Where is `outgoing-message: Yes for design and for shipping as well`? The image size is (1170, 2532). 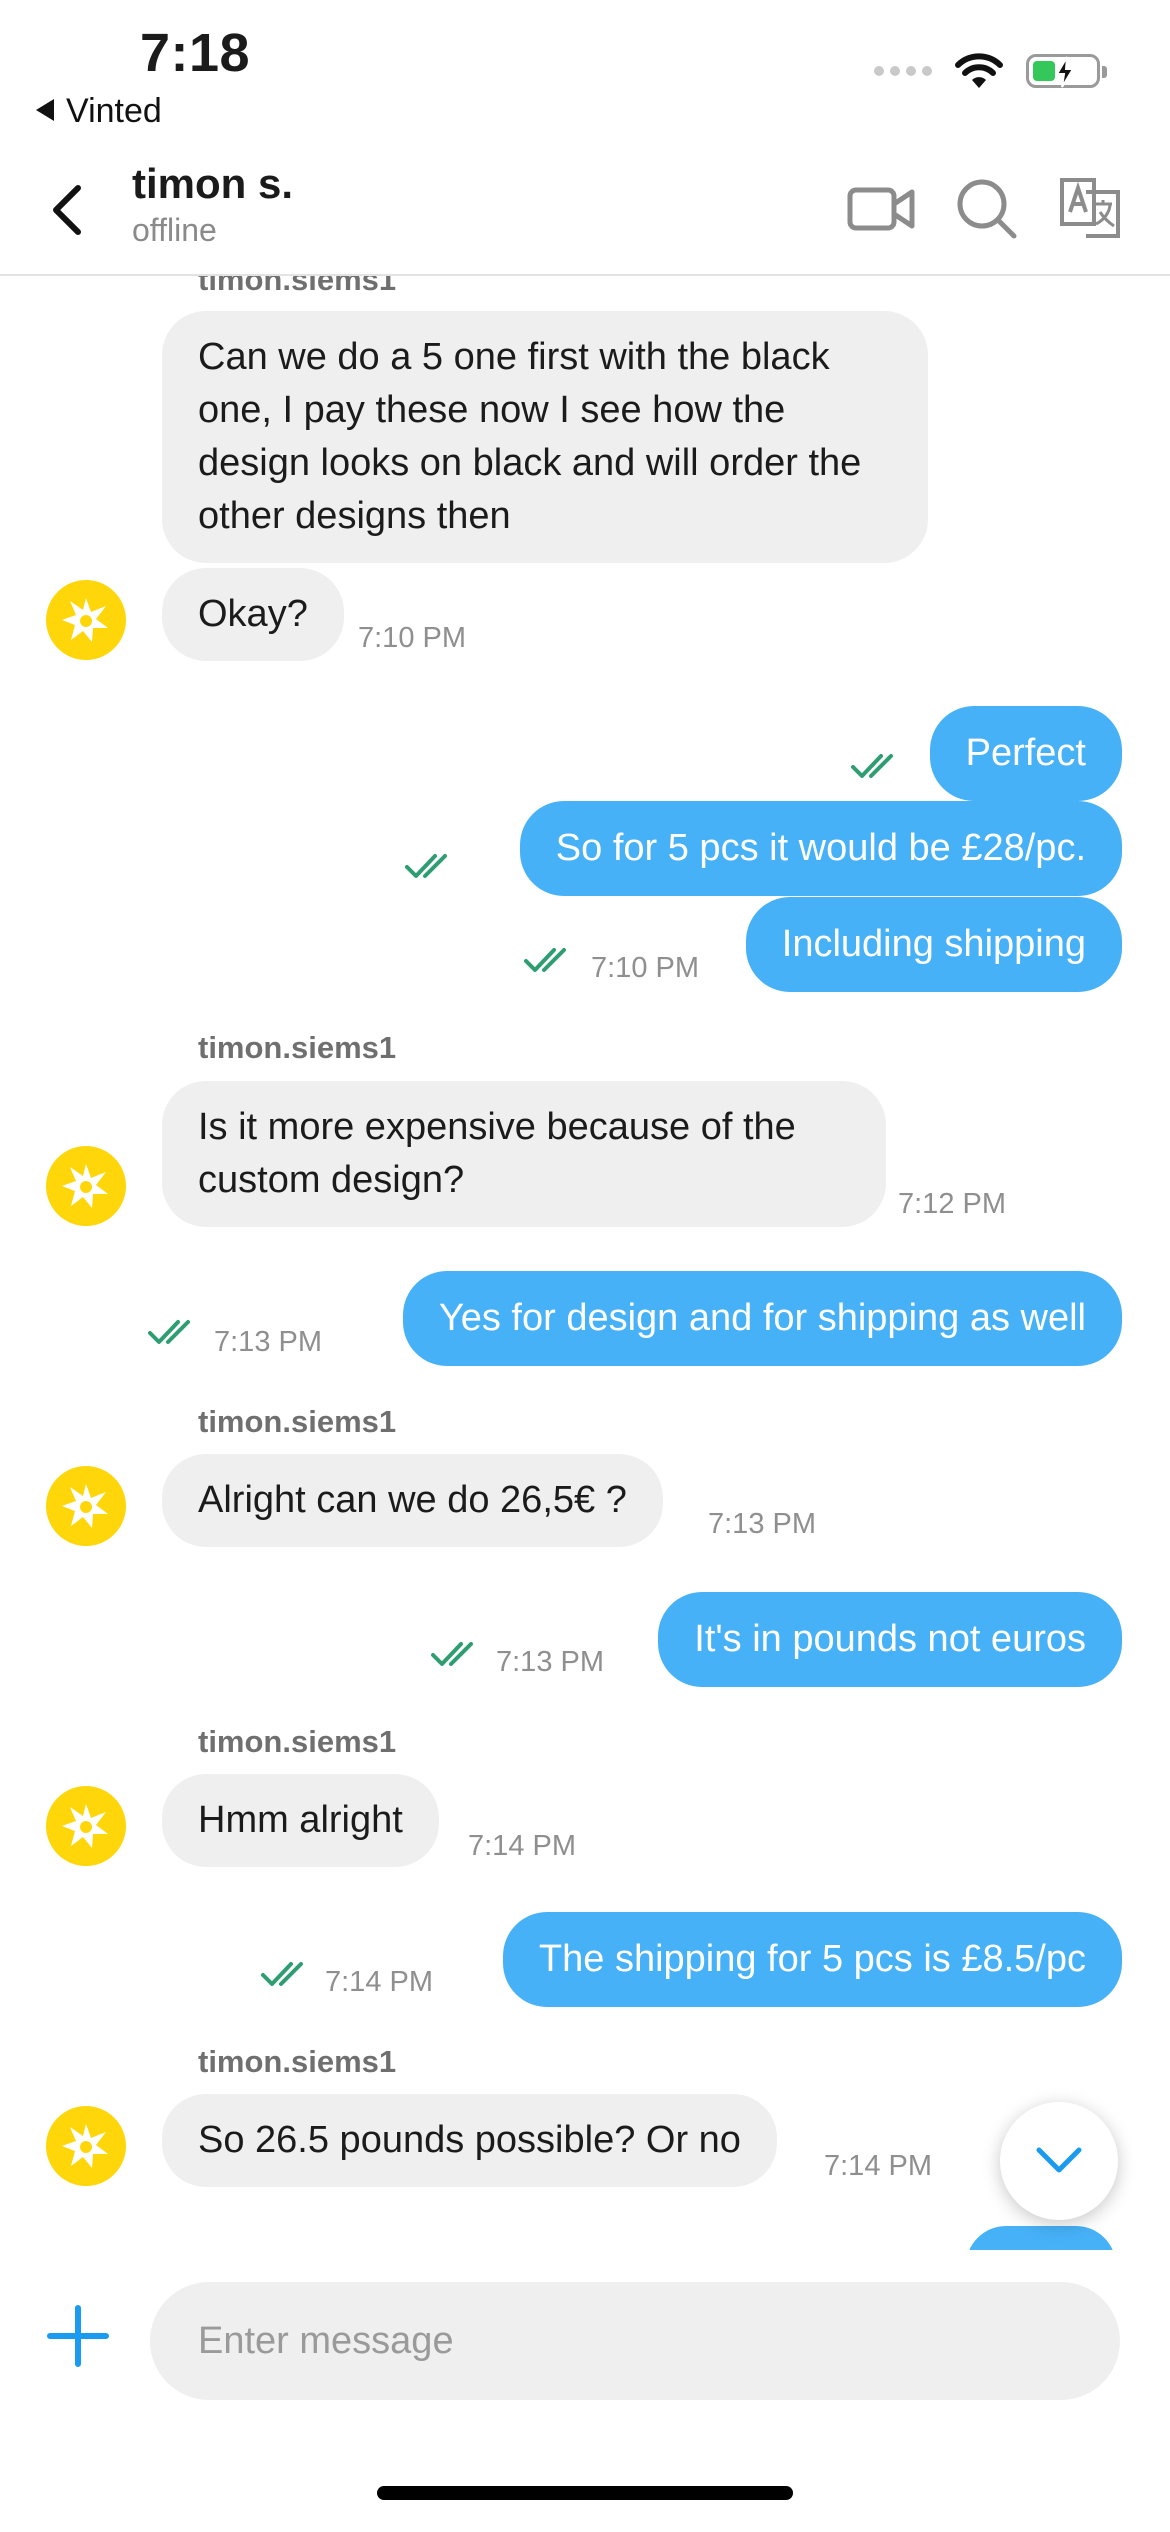
outgoing-message: Yes for design and for shipping as well is located at coordinates (762, 1318).